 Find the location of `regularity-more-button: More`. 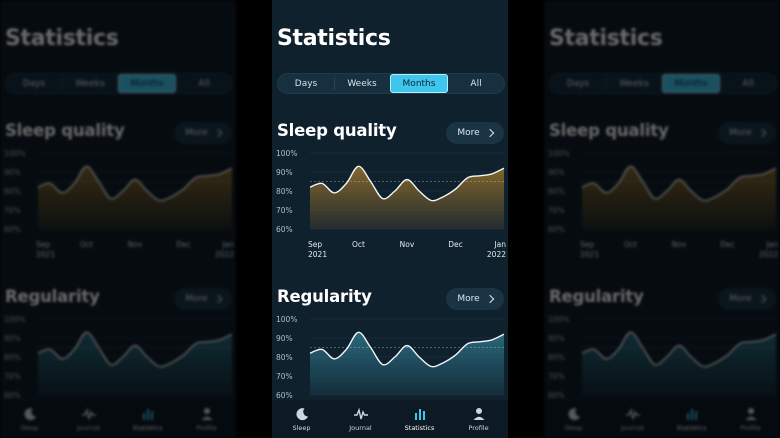

regularity-more-button: More is located at coordinates (475, 299).